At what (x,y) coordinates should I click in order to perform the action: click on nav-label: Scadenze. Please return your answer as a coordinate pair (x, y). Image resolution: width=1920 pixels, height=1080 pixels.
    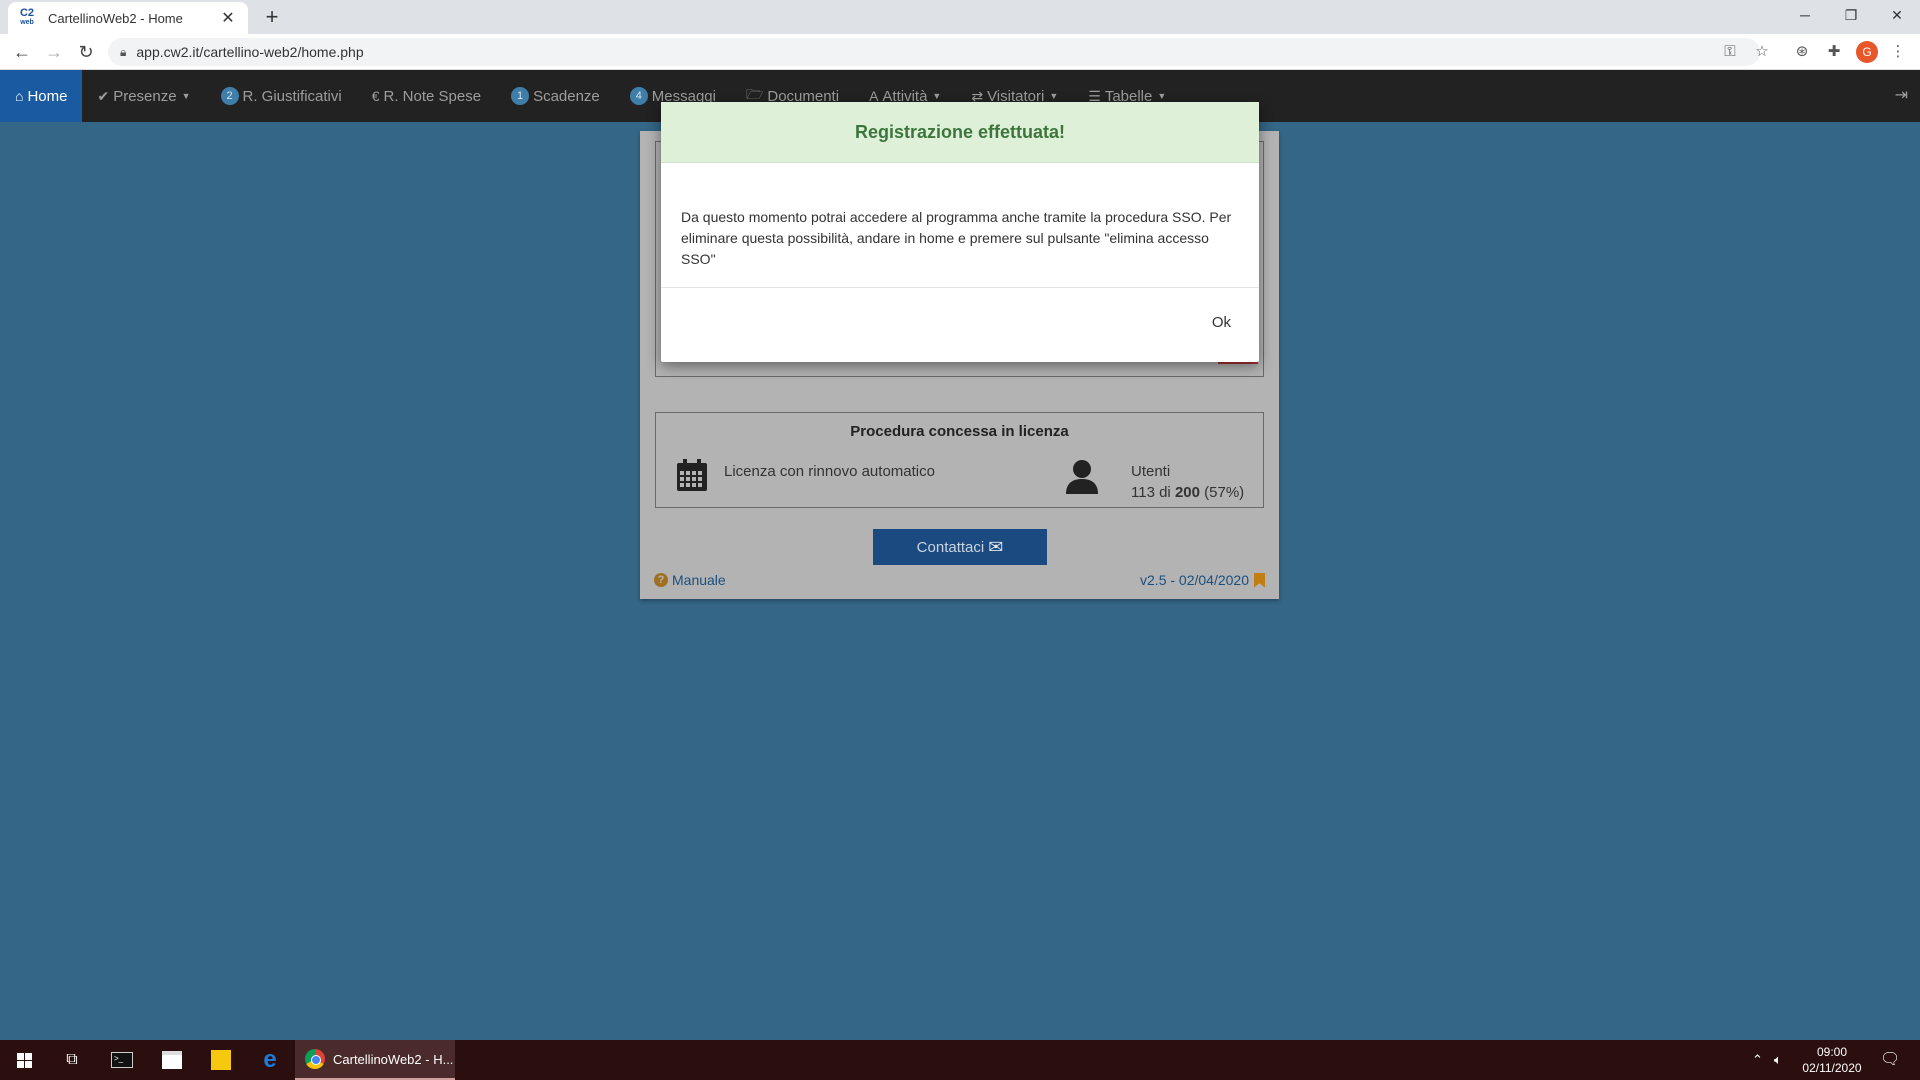
    Looking at the image, I should click on (566, 96).